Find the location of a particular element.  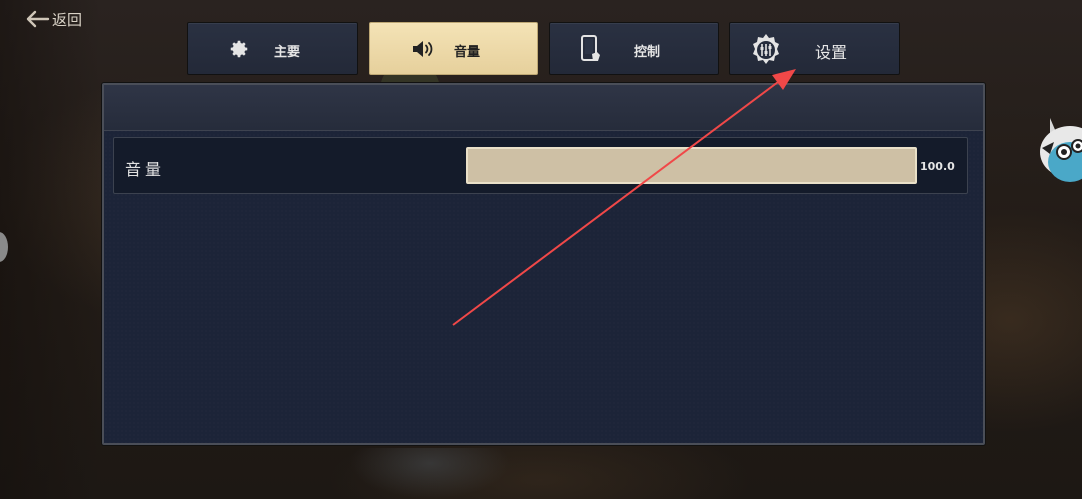

back-label: 返回 is located at coordinates (67, 19).